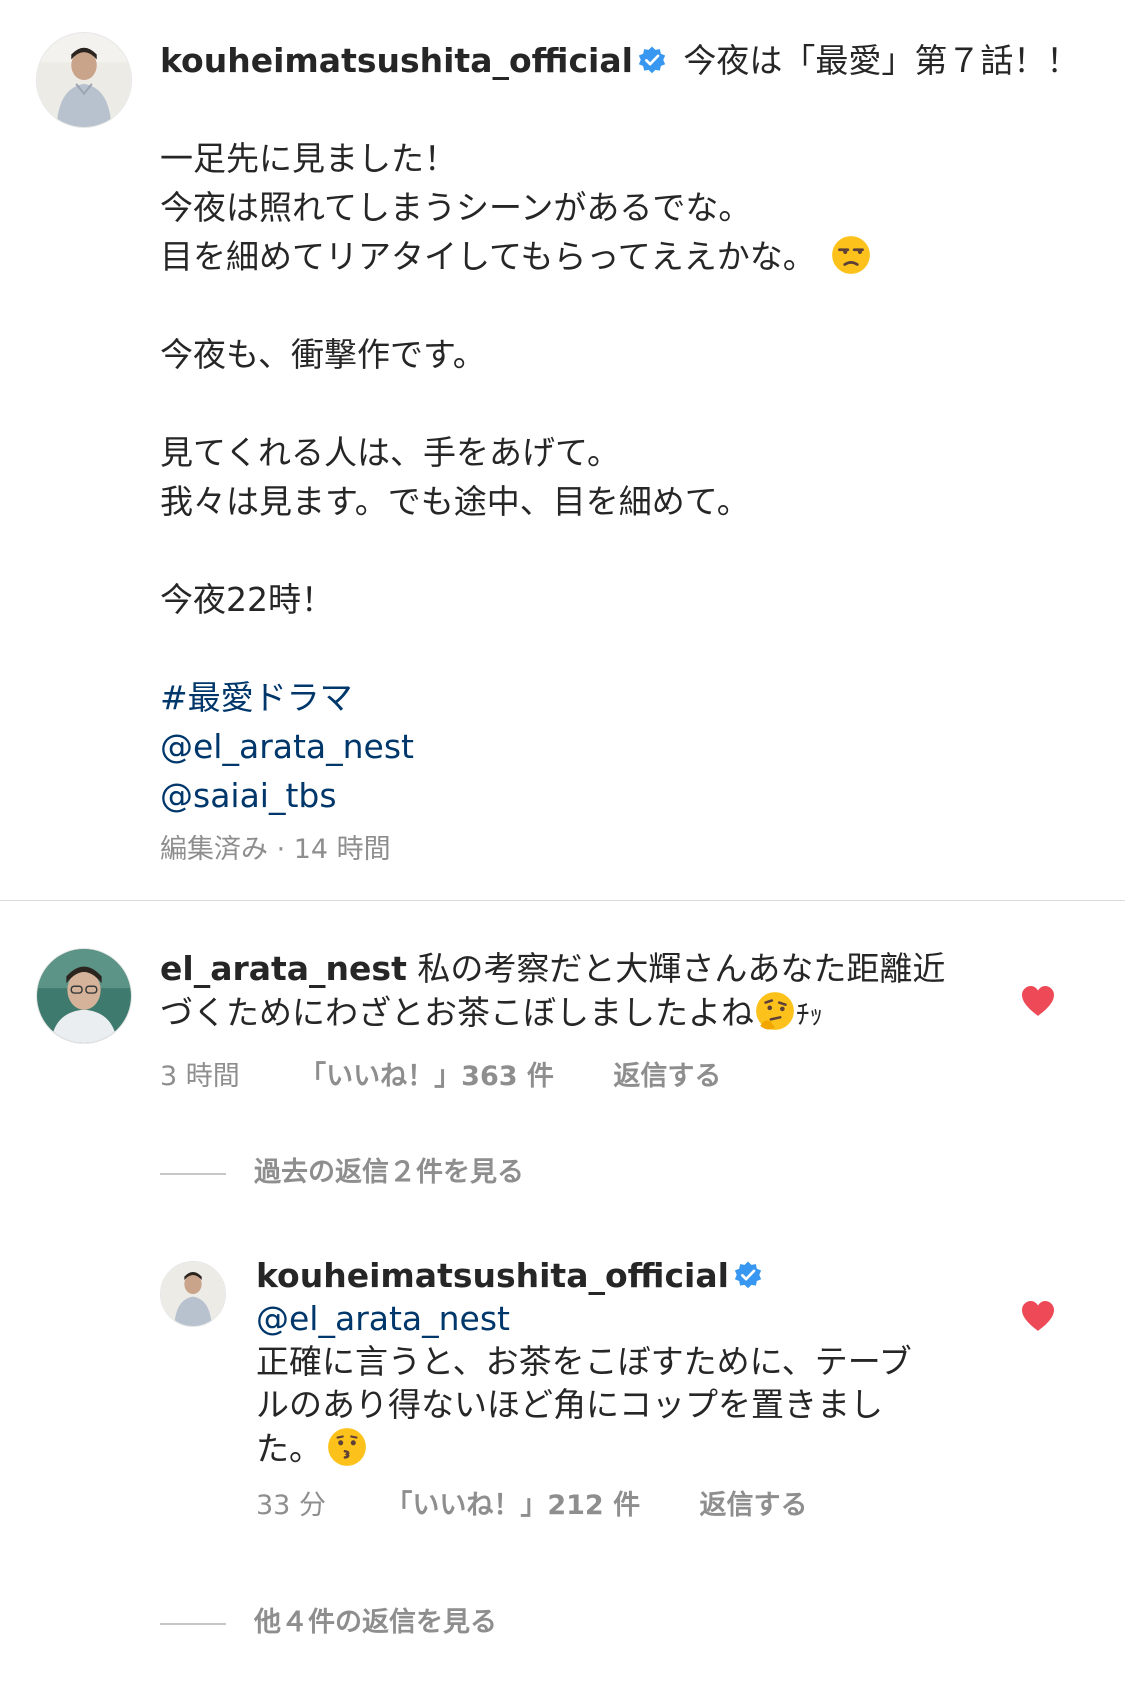 This screenshot has width=1125, height=1692. Describe the element at coordinates (389, 1172) in the screenshot. I see `view-past-replies-label: 過去の返信２件を見る` at that location.